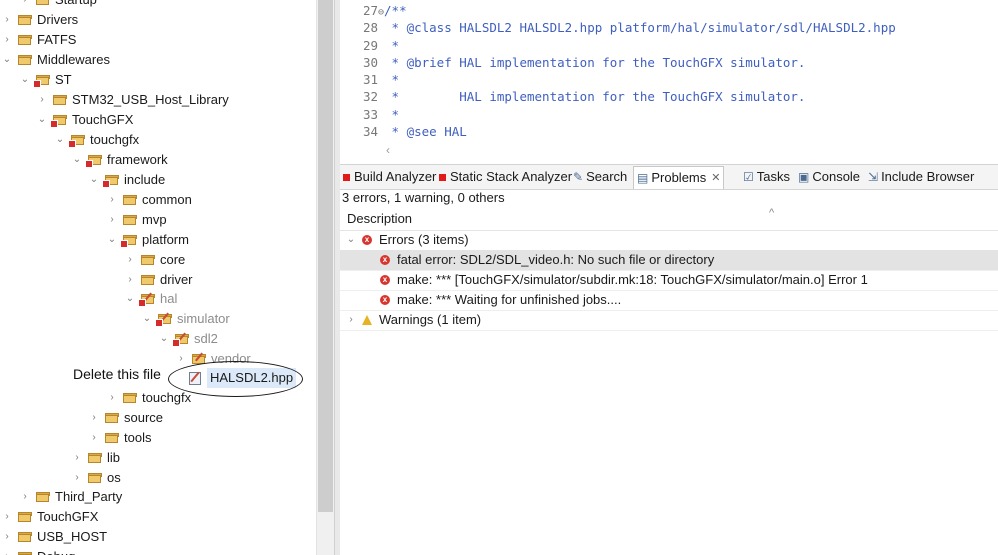 The image size is (998, 555). What do you see at coordinates (126, 418) in the screenshot?
I see `tree-item-source: › source` at bounding box center [126, 418].